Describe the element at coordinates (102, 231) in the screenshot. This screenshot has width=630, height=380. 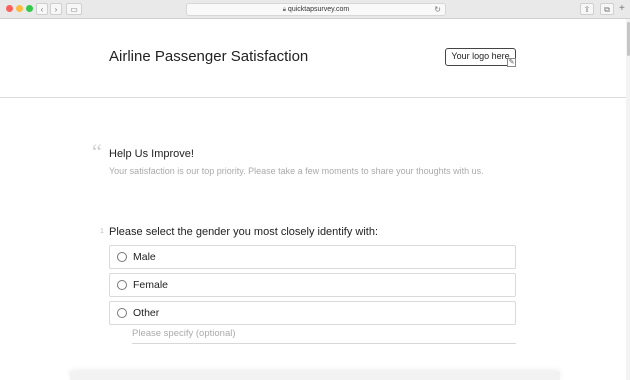
I see `question-marker-icon: 1` at that location.